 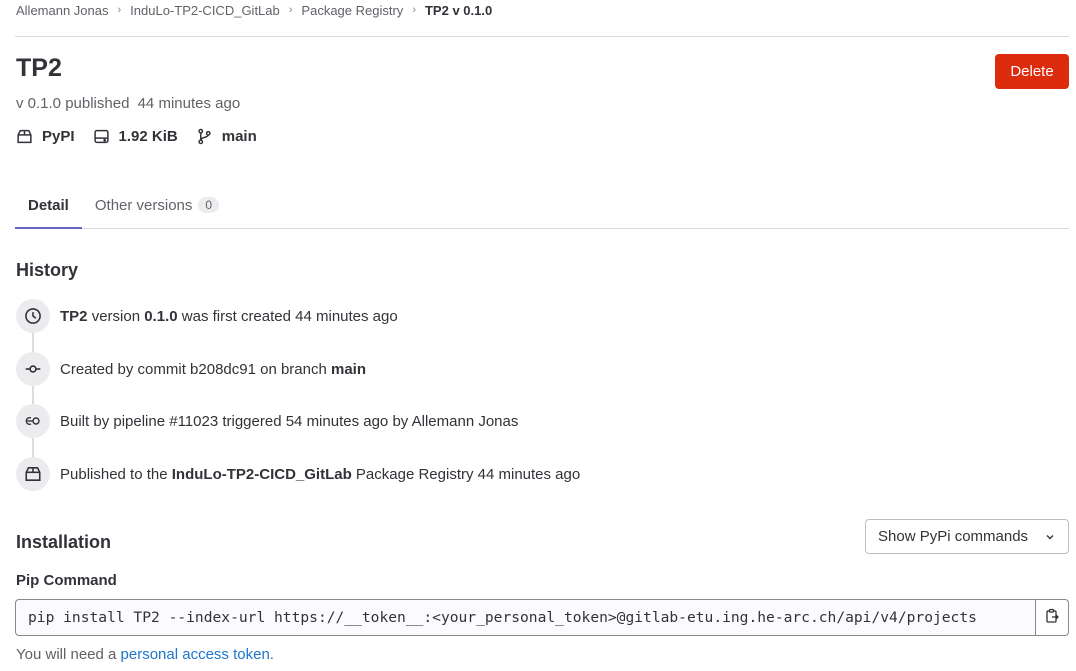 What do you see at coordinates (195, 654) in the screenshot?
I see `personal-access-token-link: personal access token` at bounding box center [195, 654].